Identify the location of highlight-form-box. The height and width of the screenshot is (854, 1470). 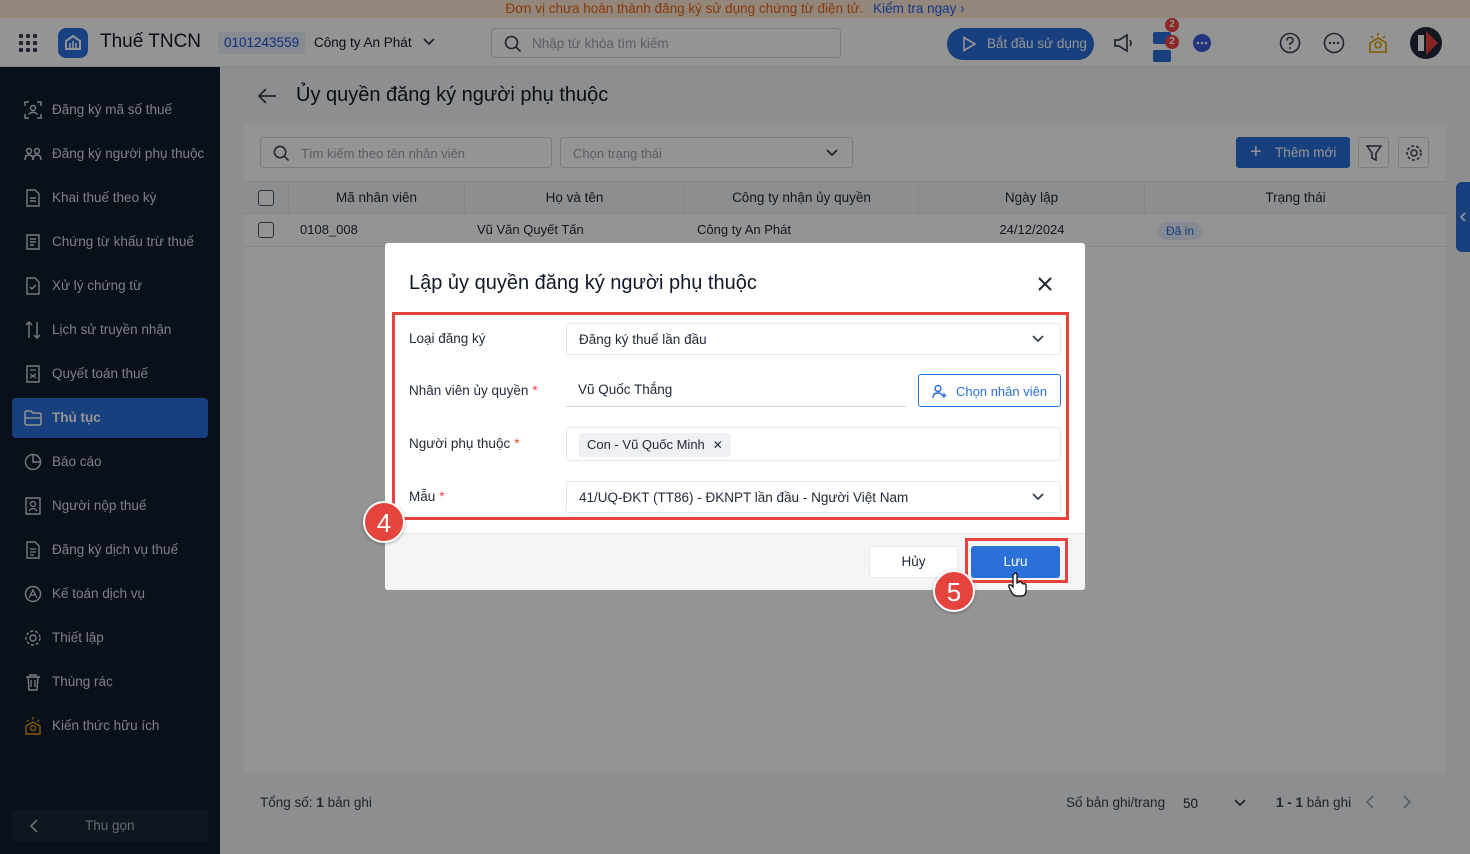
(730, 416).